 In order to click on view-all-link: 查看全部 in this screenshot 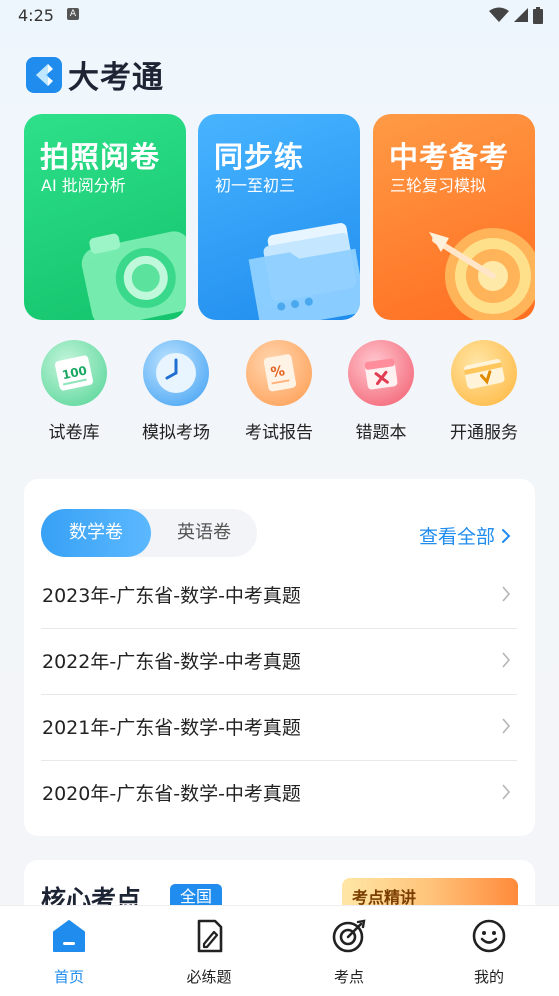, I will do `click(465, 535)`.